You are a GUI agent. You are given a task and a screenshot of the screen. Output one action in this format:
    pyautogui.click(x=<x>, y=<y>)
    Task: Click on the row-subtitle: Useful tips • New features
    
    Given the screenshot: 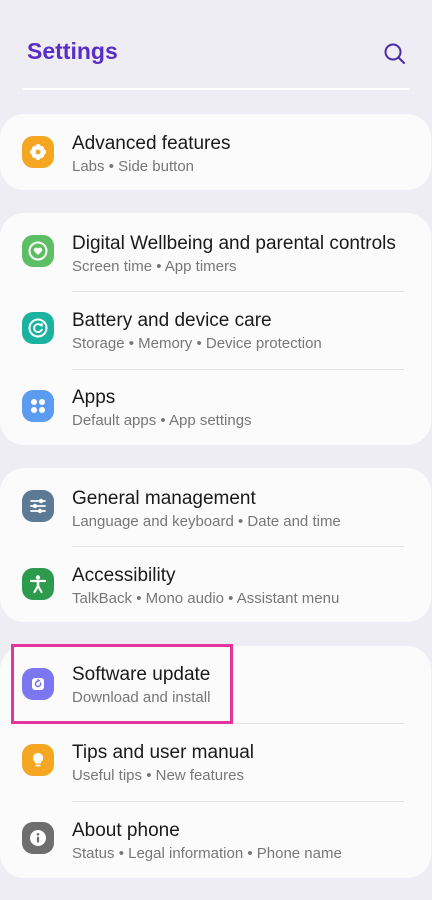 What is the action you would take?
    pyautogui.click(x=158, y=775)
    